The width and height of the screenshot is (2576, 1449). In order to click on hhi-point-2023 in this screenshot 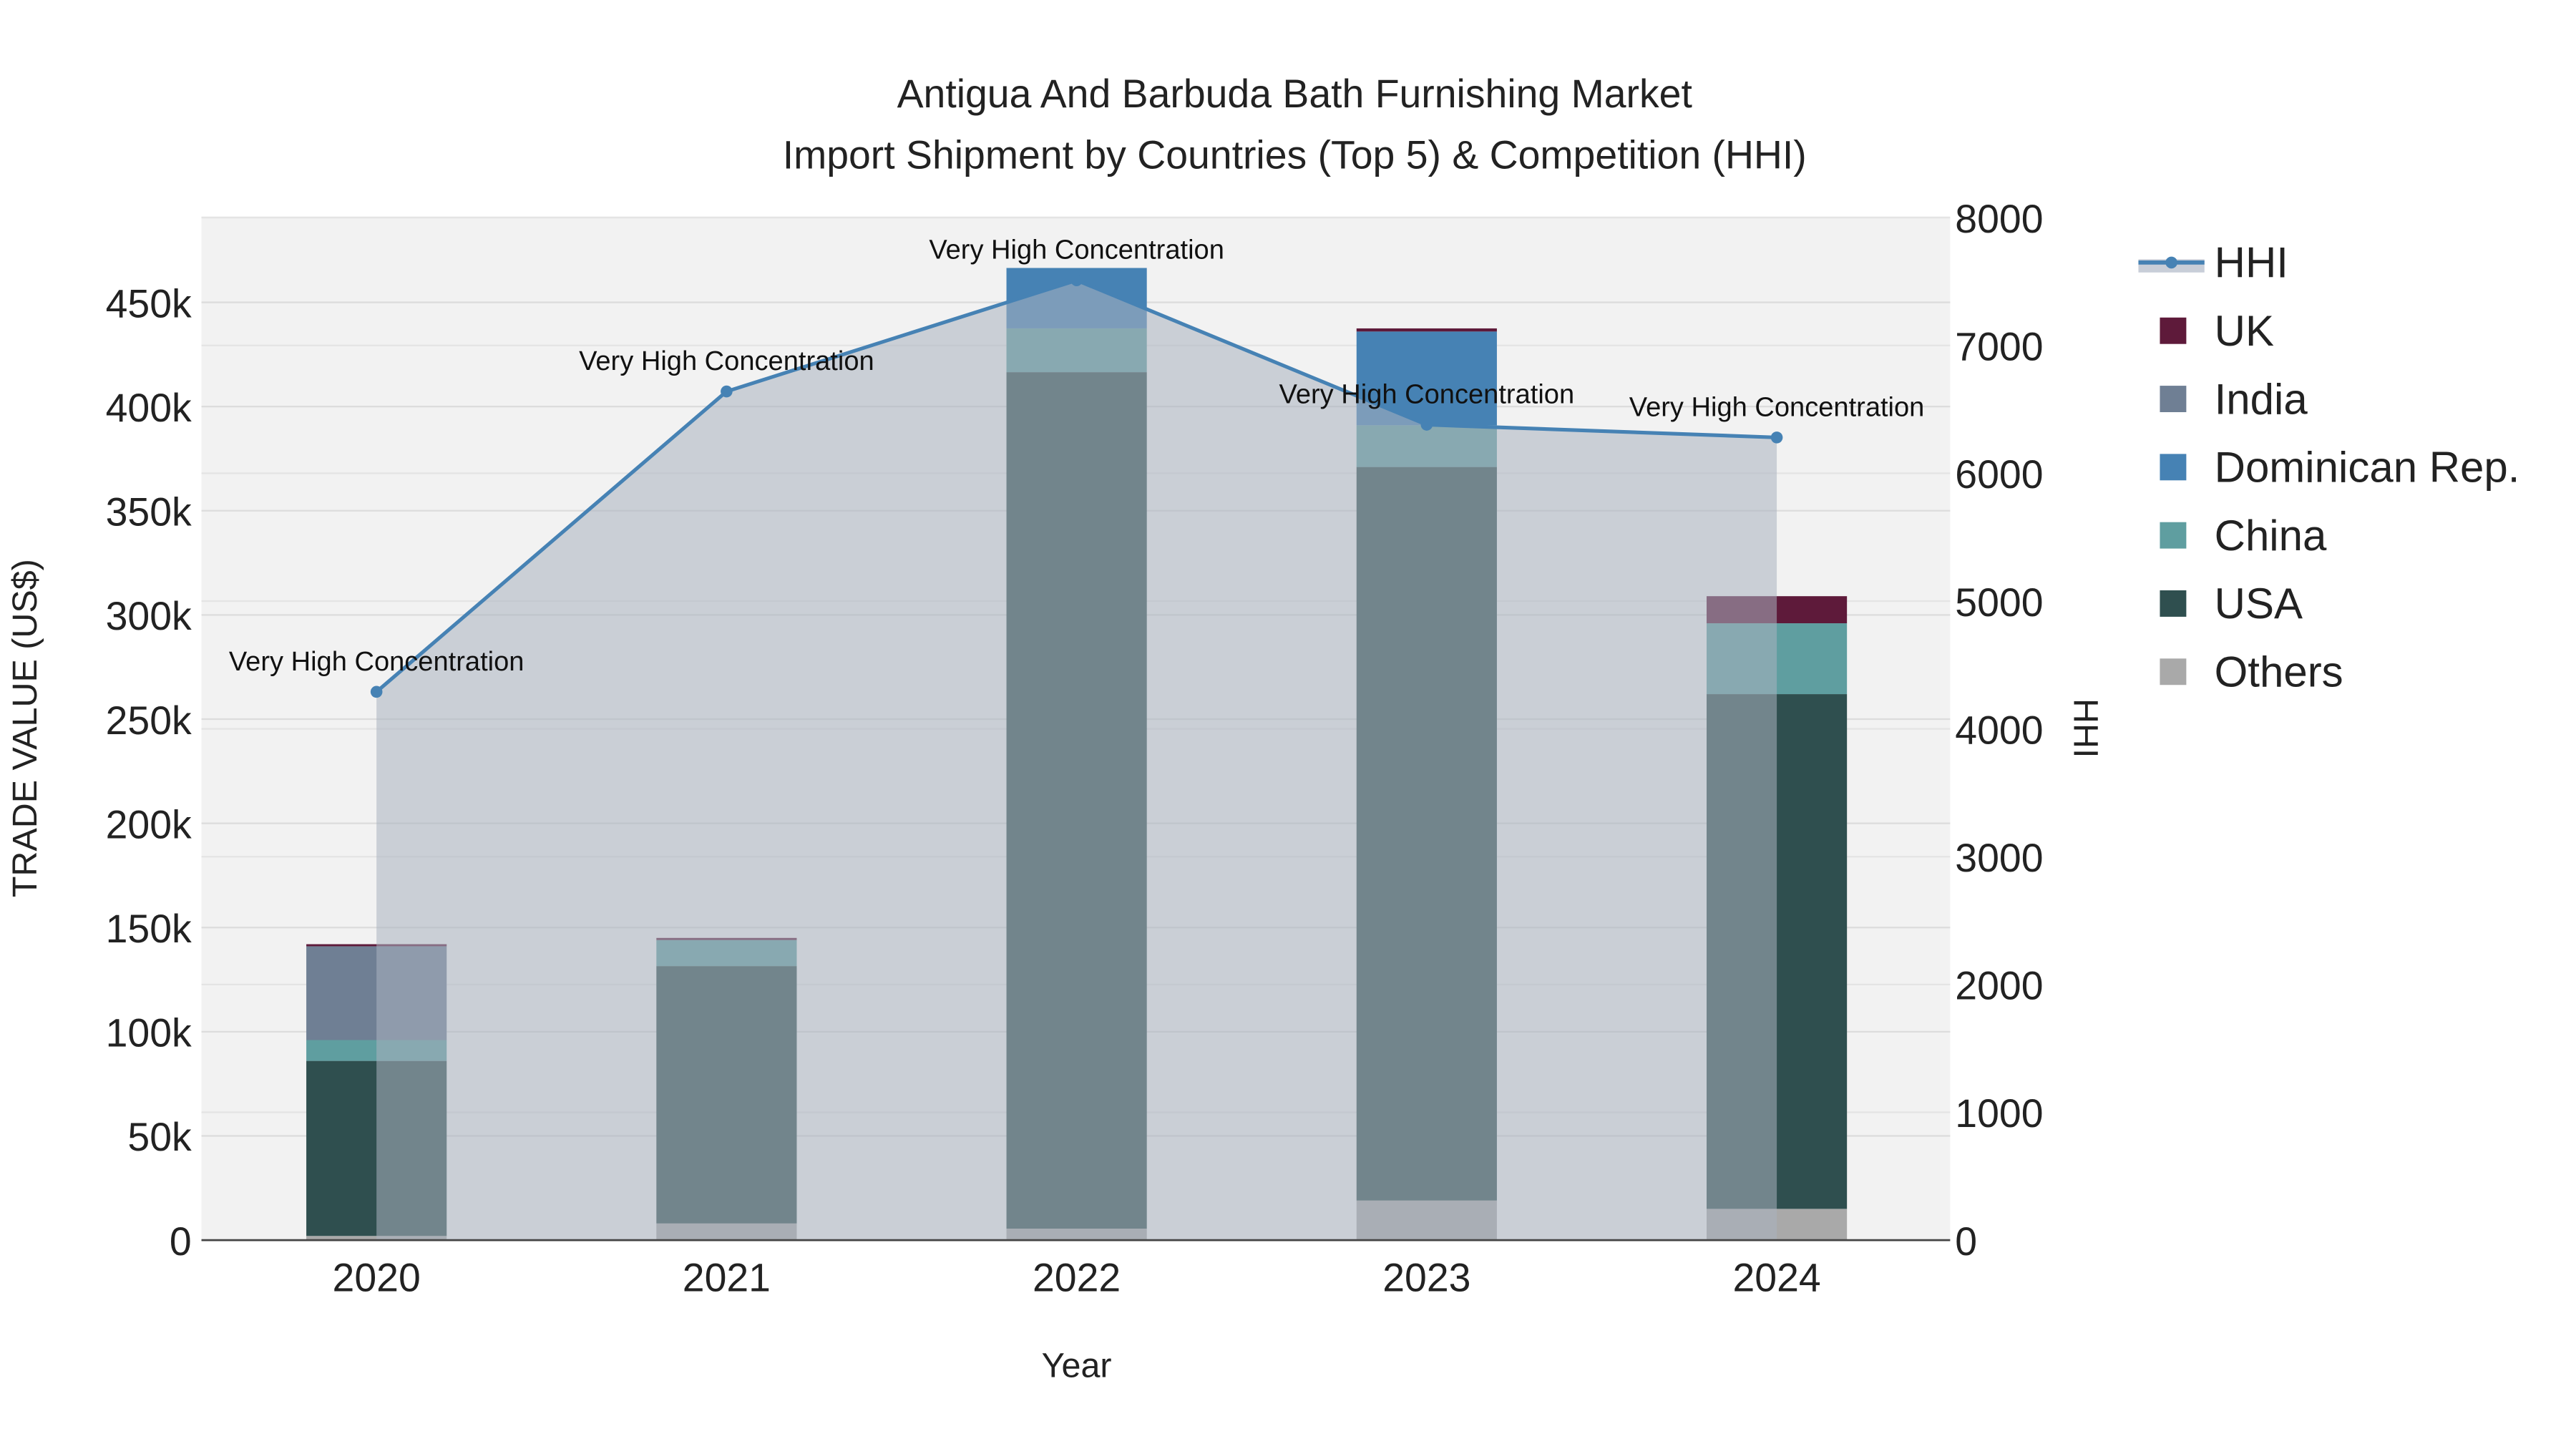, I will do `click(1426, 425)`.